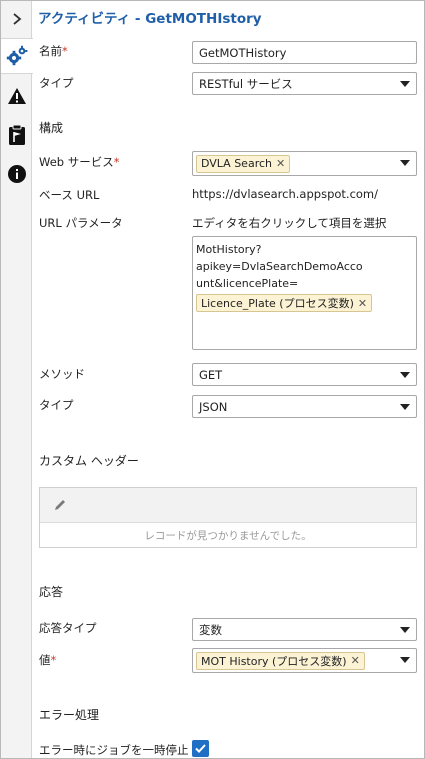  I want to click on value-label: 値*, so click(48, 660).